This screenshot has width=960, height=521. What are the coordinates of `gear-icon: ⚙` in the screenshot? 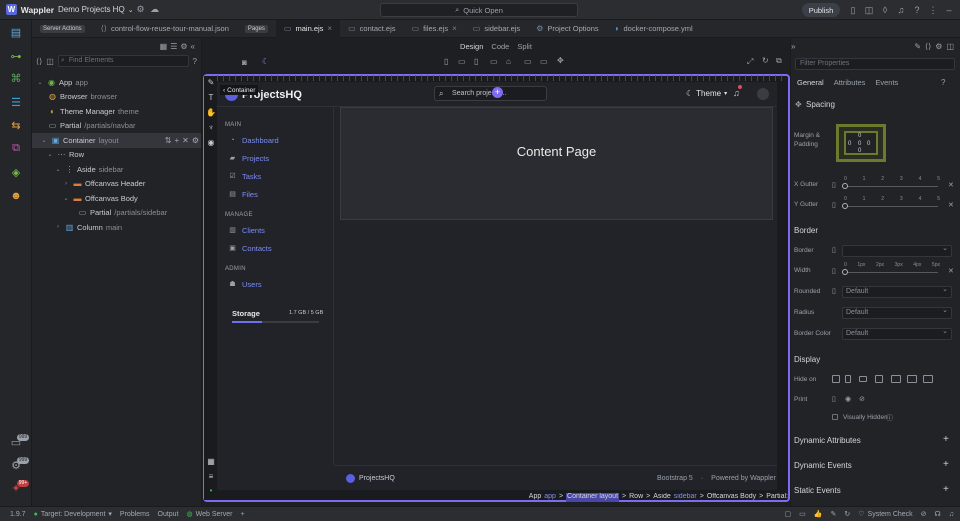 It's located at (141, 10).